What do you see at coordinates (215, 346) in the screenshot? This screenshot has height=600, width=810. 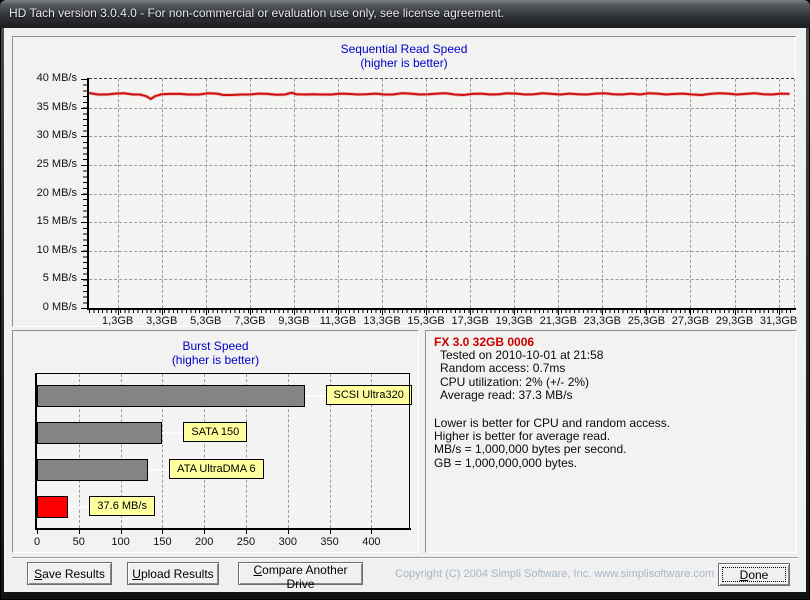 I see `burst-chart-title: Burst Speed` at bounding box center [215, 346].